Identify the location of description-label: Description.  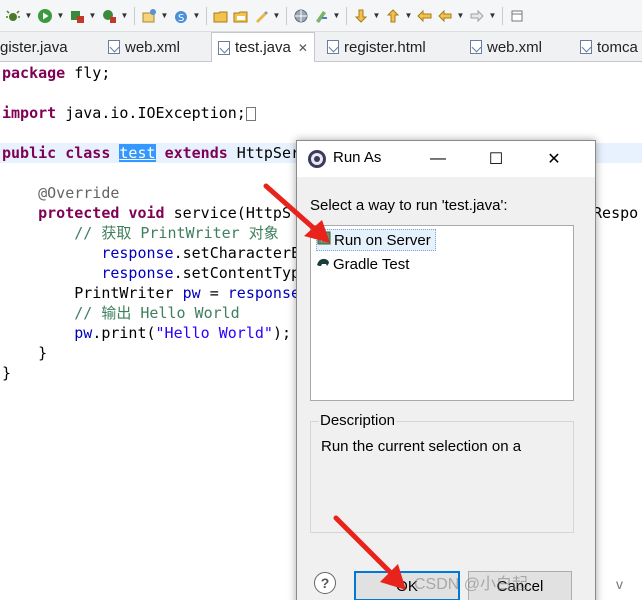
(358, 420).